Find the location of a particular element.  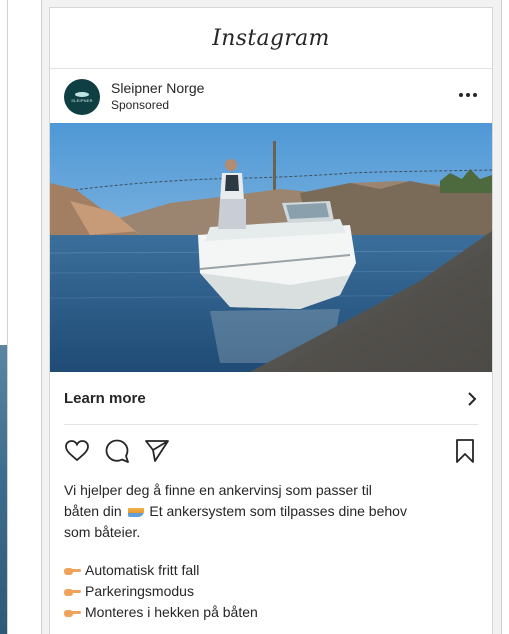

avatar: SLEIPNER is located at coordinates (82, 97).